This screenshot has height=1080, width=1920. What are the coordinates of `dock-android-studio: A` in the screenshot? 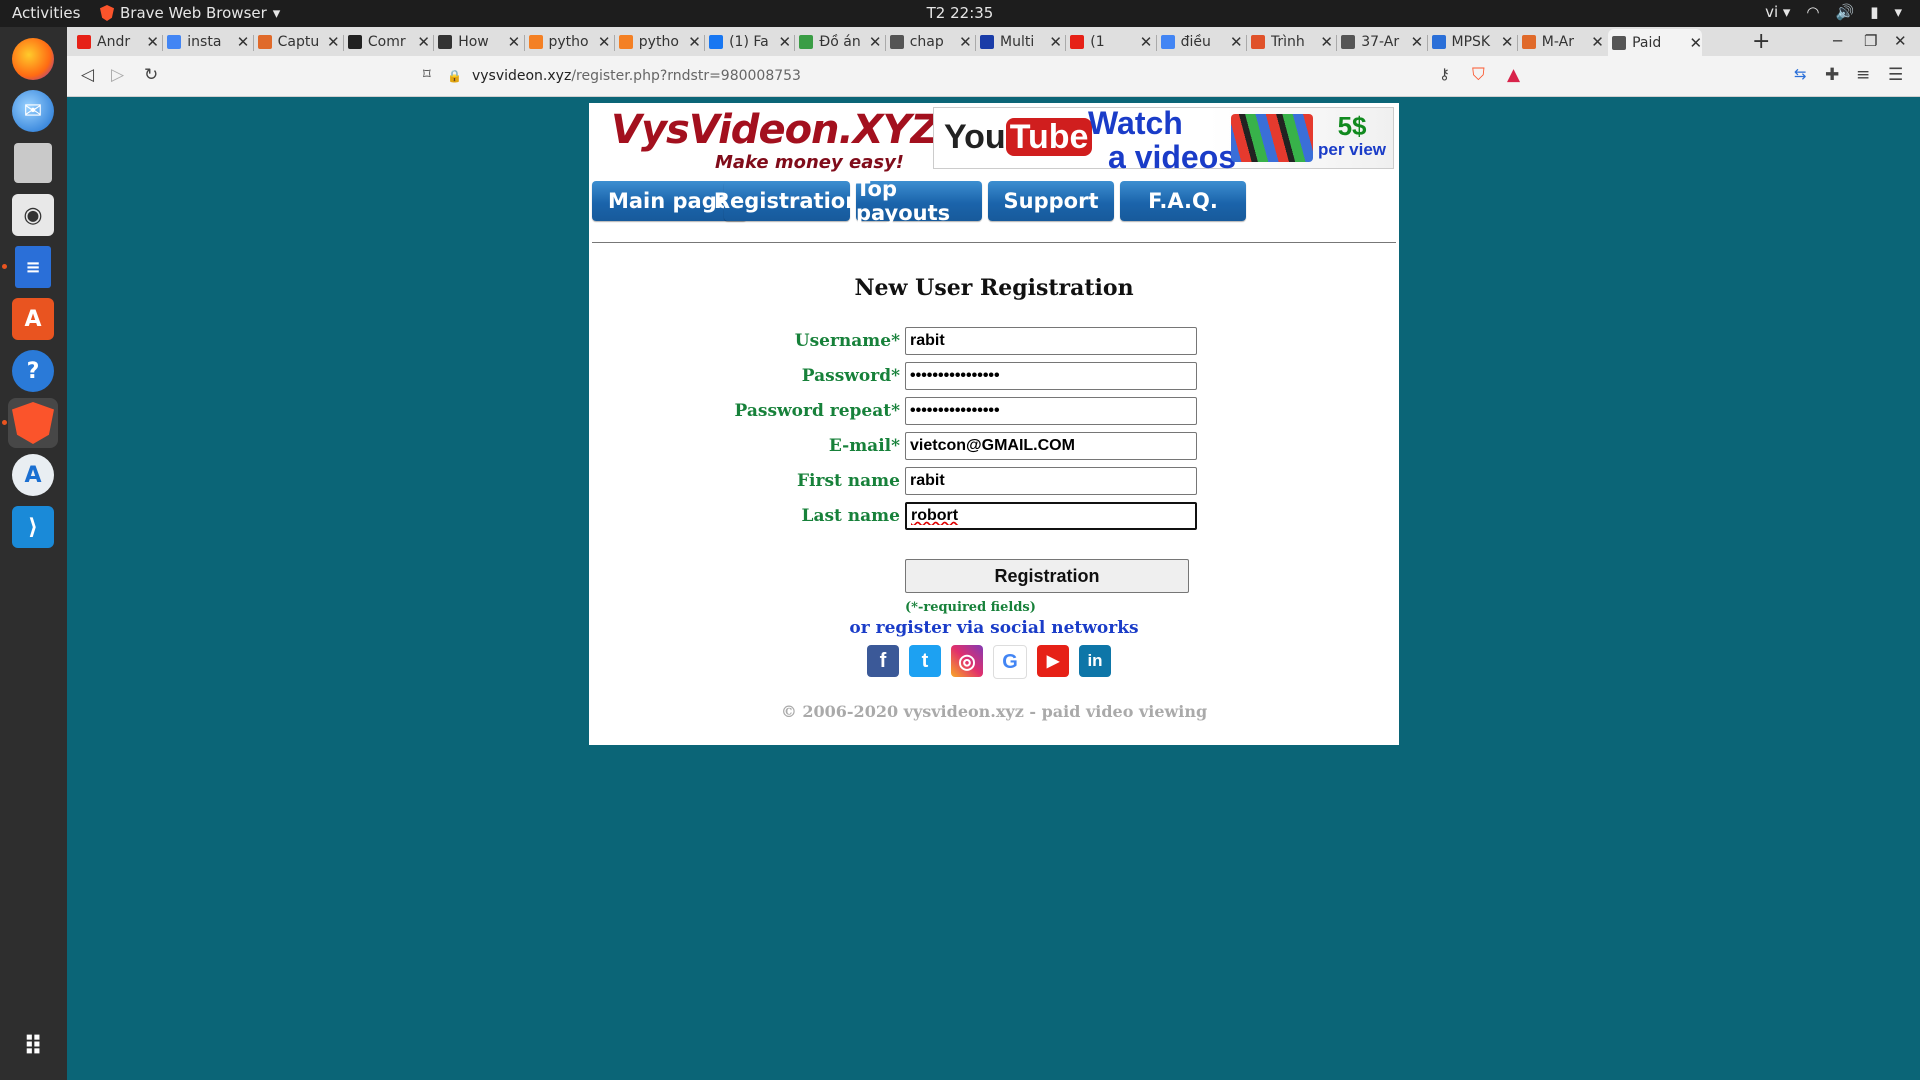 It's located at (33, 475).